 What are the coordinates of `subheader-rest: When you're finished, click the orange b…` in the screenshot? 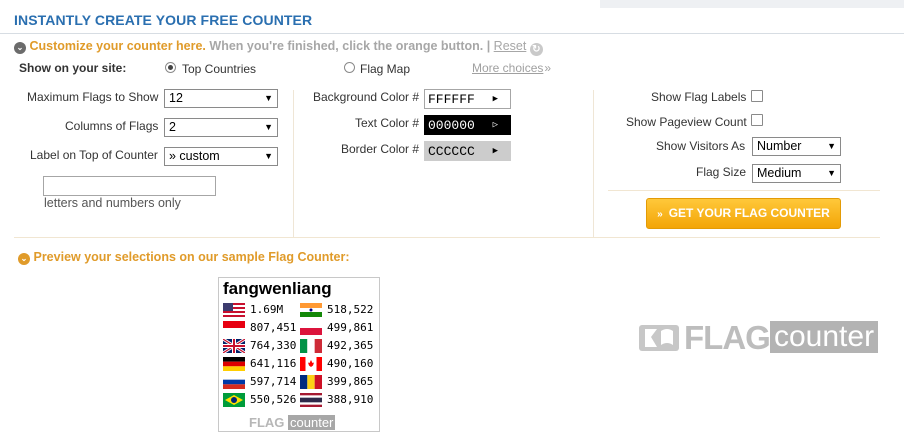 It's located at (349, 46).